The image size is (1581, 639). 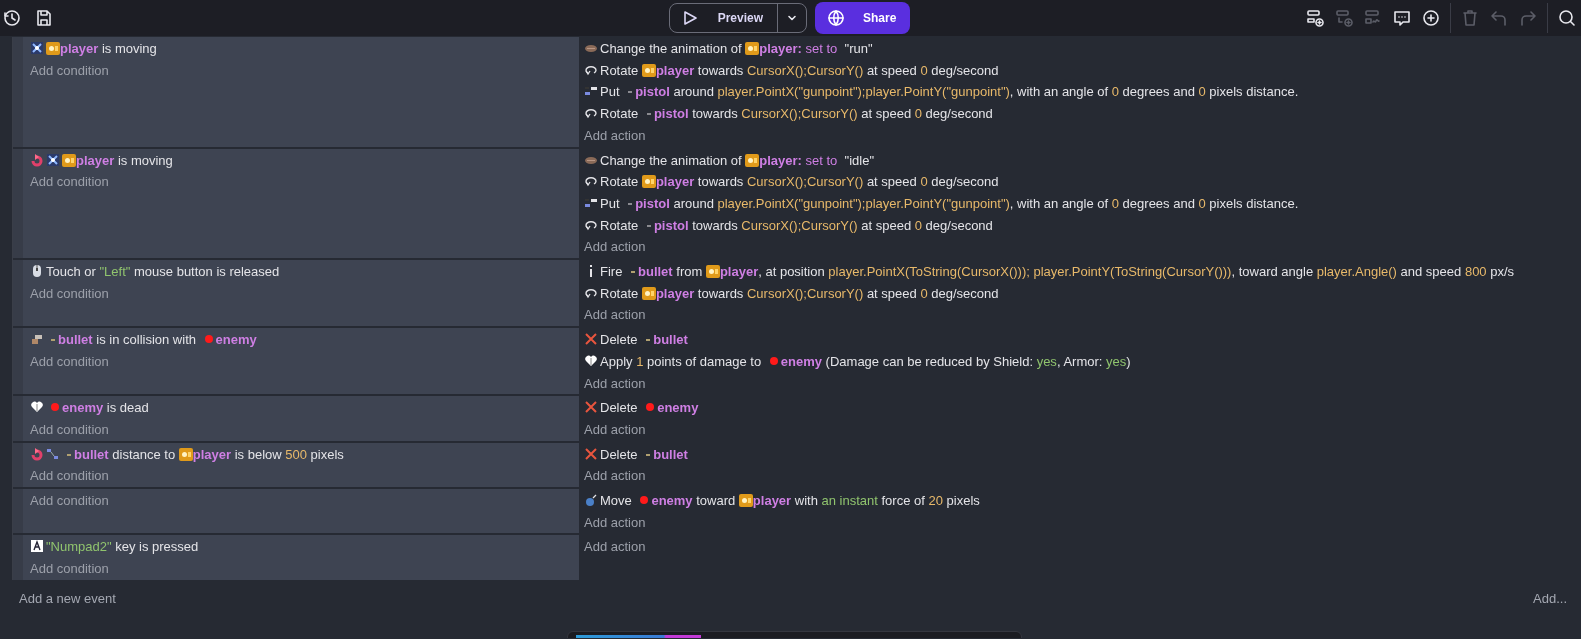 I want to click on action-text: bullet from, so click(x=671, y=272).